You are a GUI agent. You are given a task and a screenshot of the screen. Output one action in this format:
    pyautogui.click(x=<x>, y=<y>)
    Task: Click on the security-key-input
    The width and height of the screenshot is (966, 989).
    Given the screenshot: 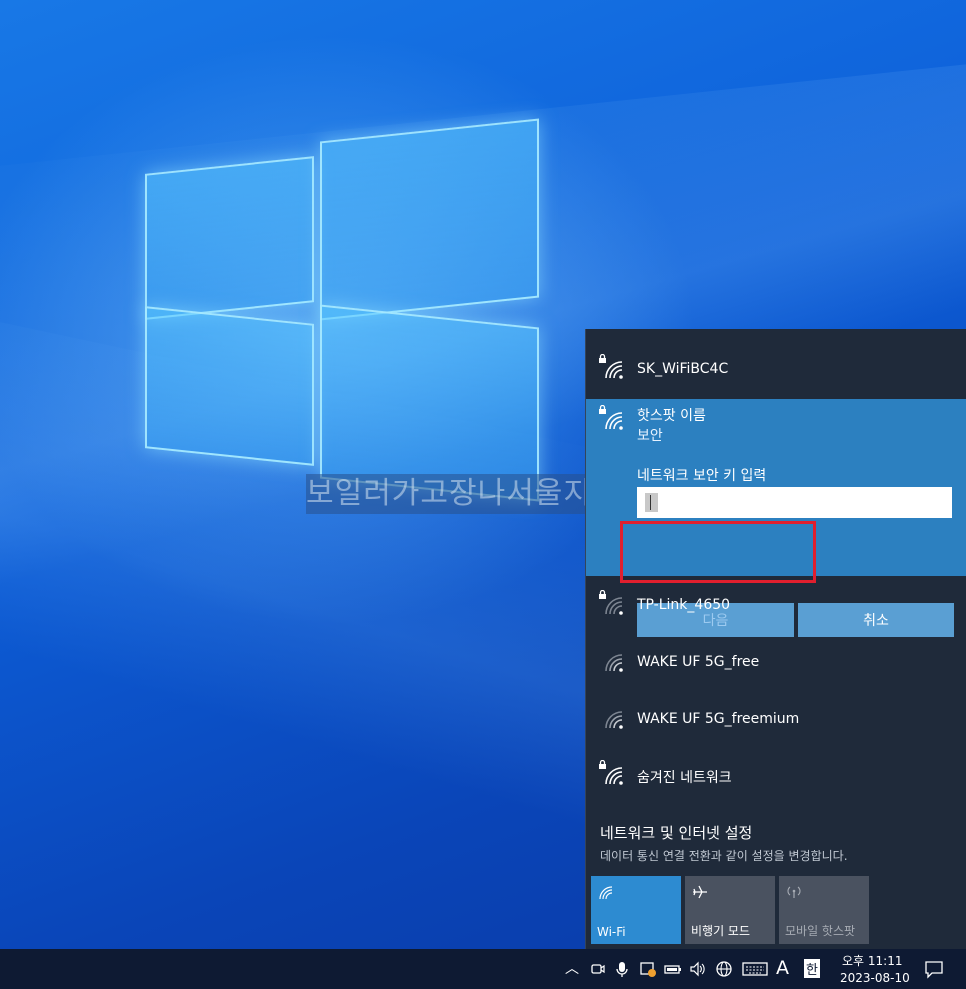 What is the action you would take?
    pyautogui.click(x=794, y=502)
    